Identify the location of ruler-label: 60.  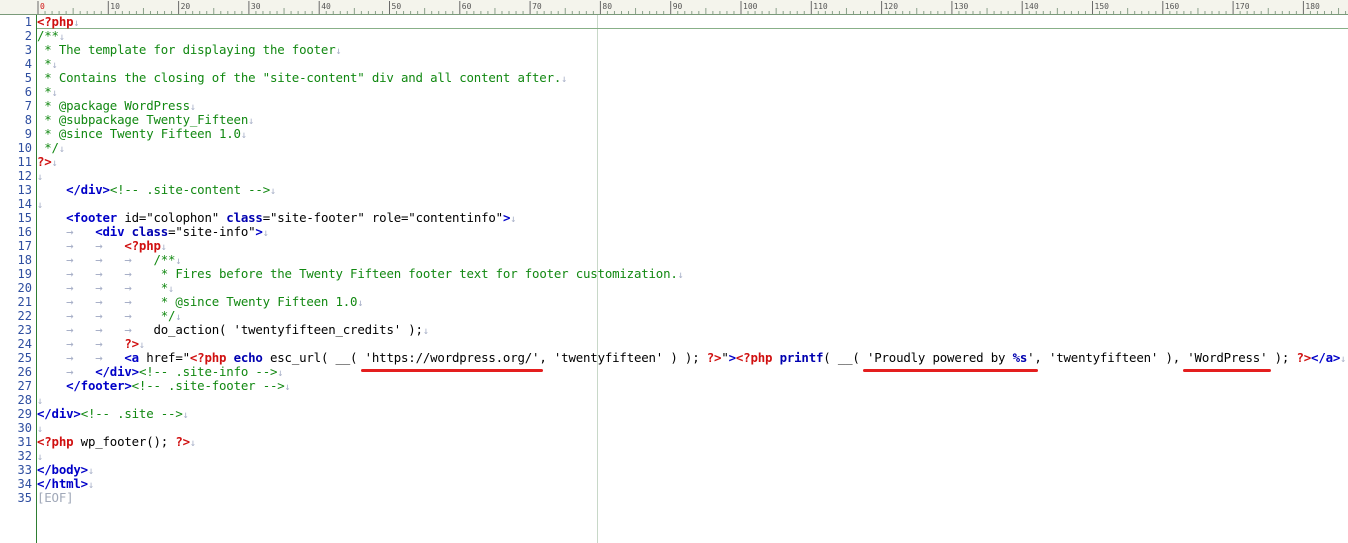
(467, 6).